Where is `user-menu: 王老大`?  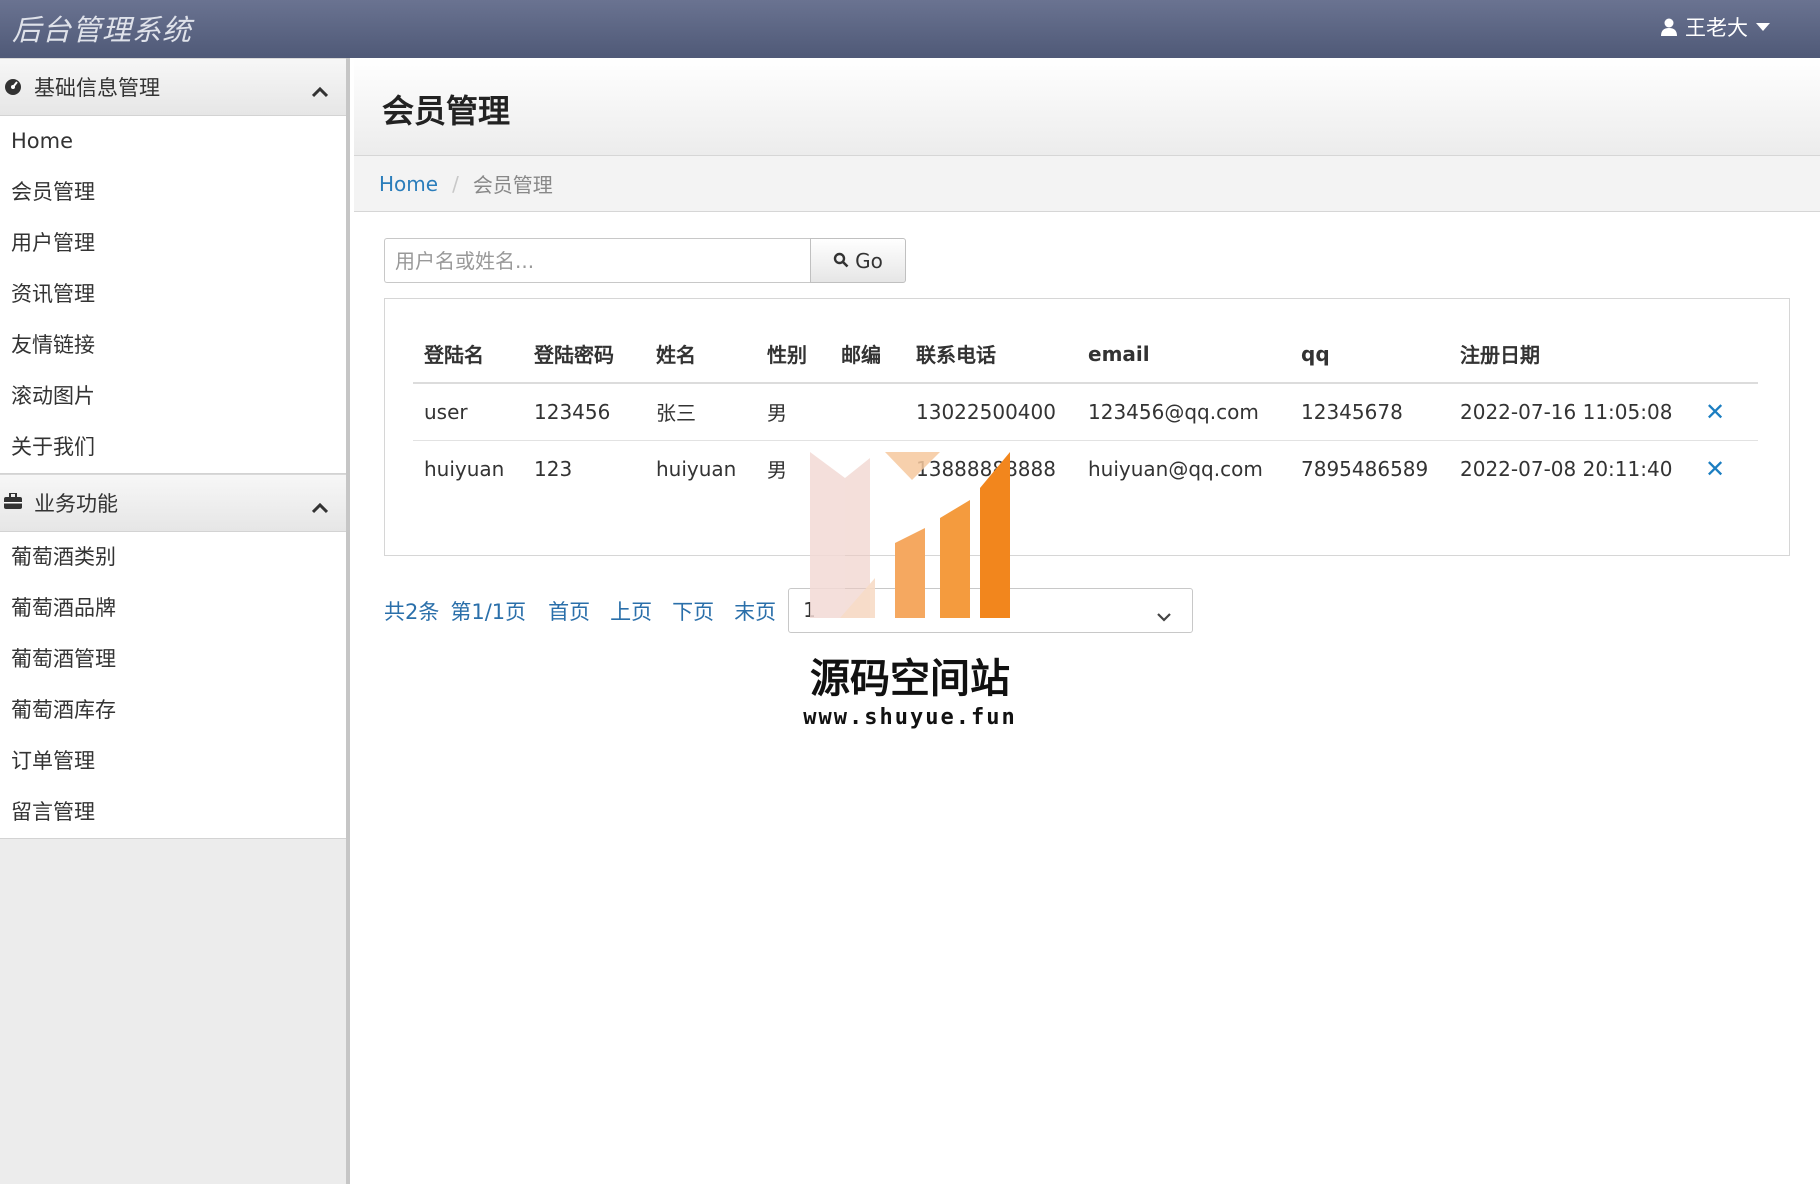
user-menu: 王老大 is located at coordinates (1715, 27).